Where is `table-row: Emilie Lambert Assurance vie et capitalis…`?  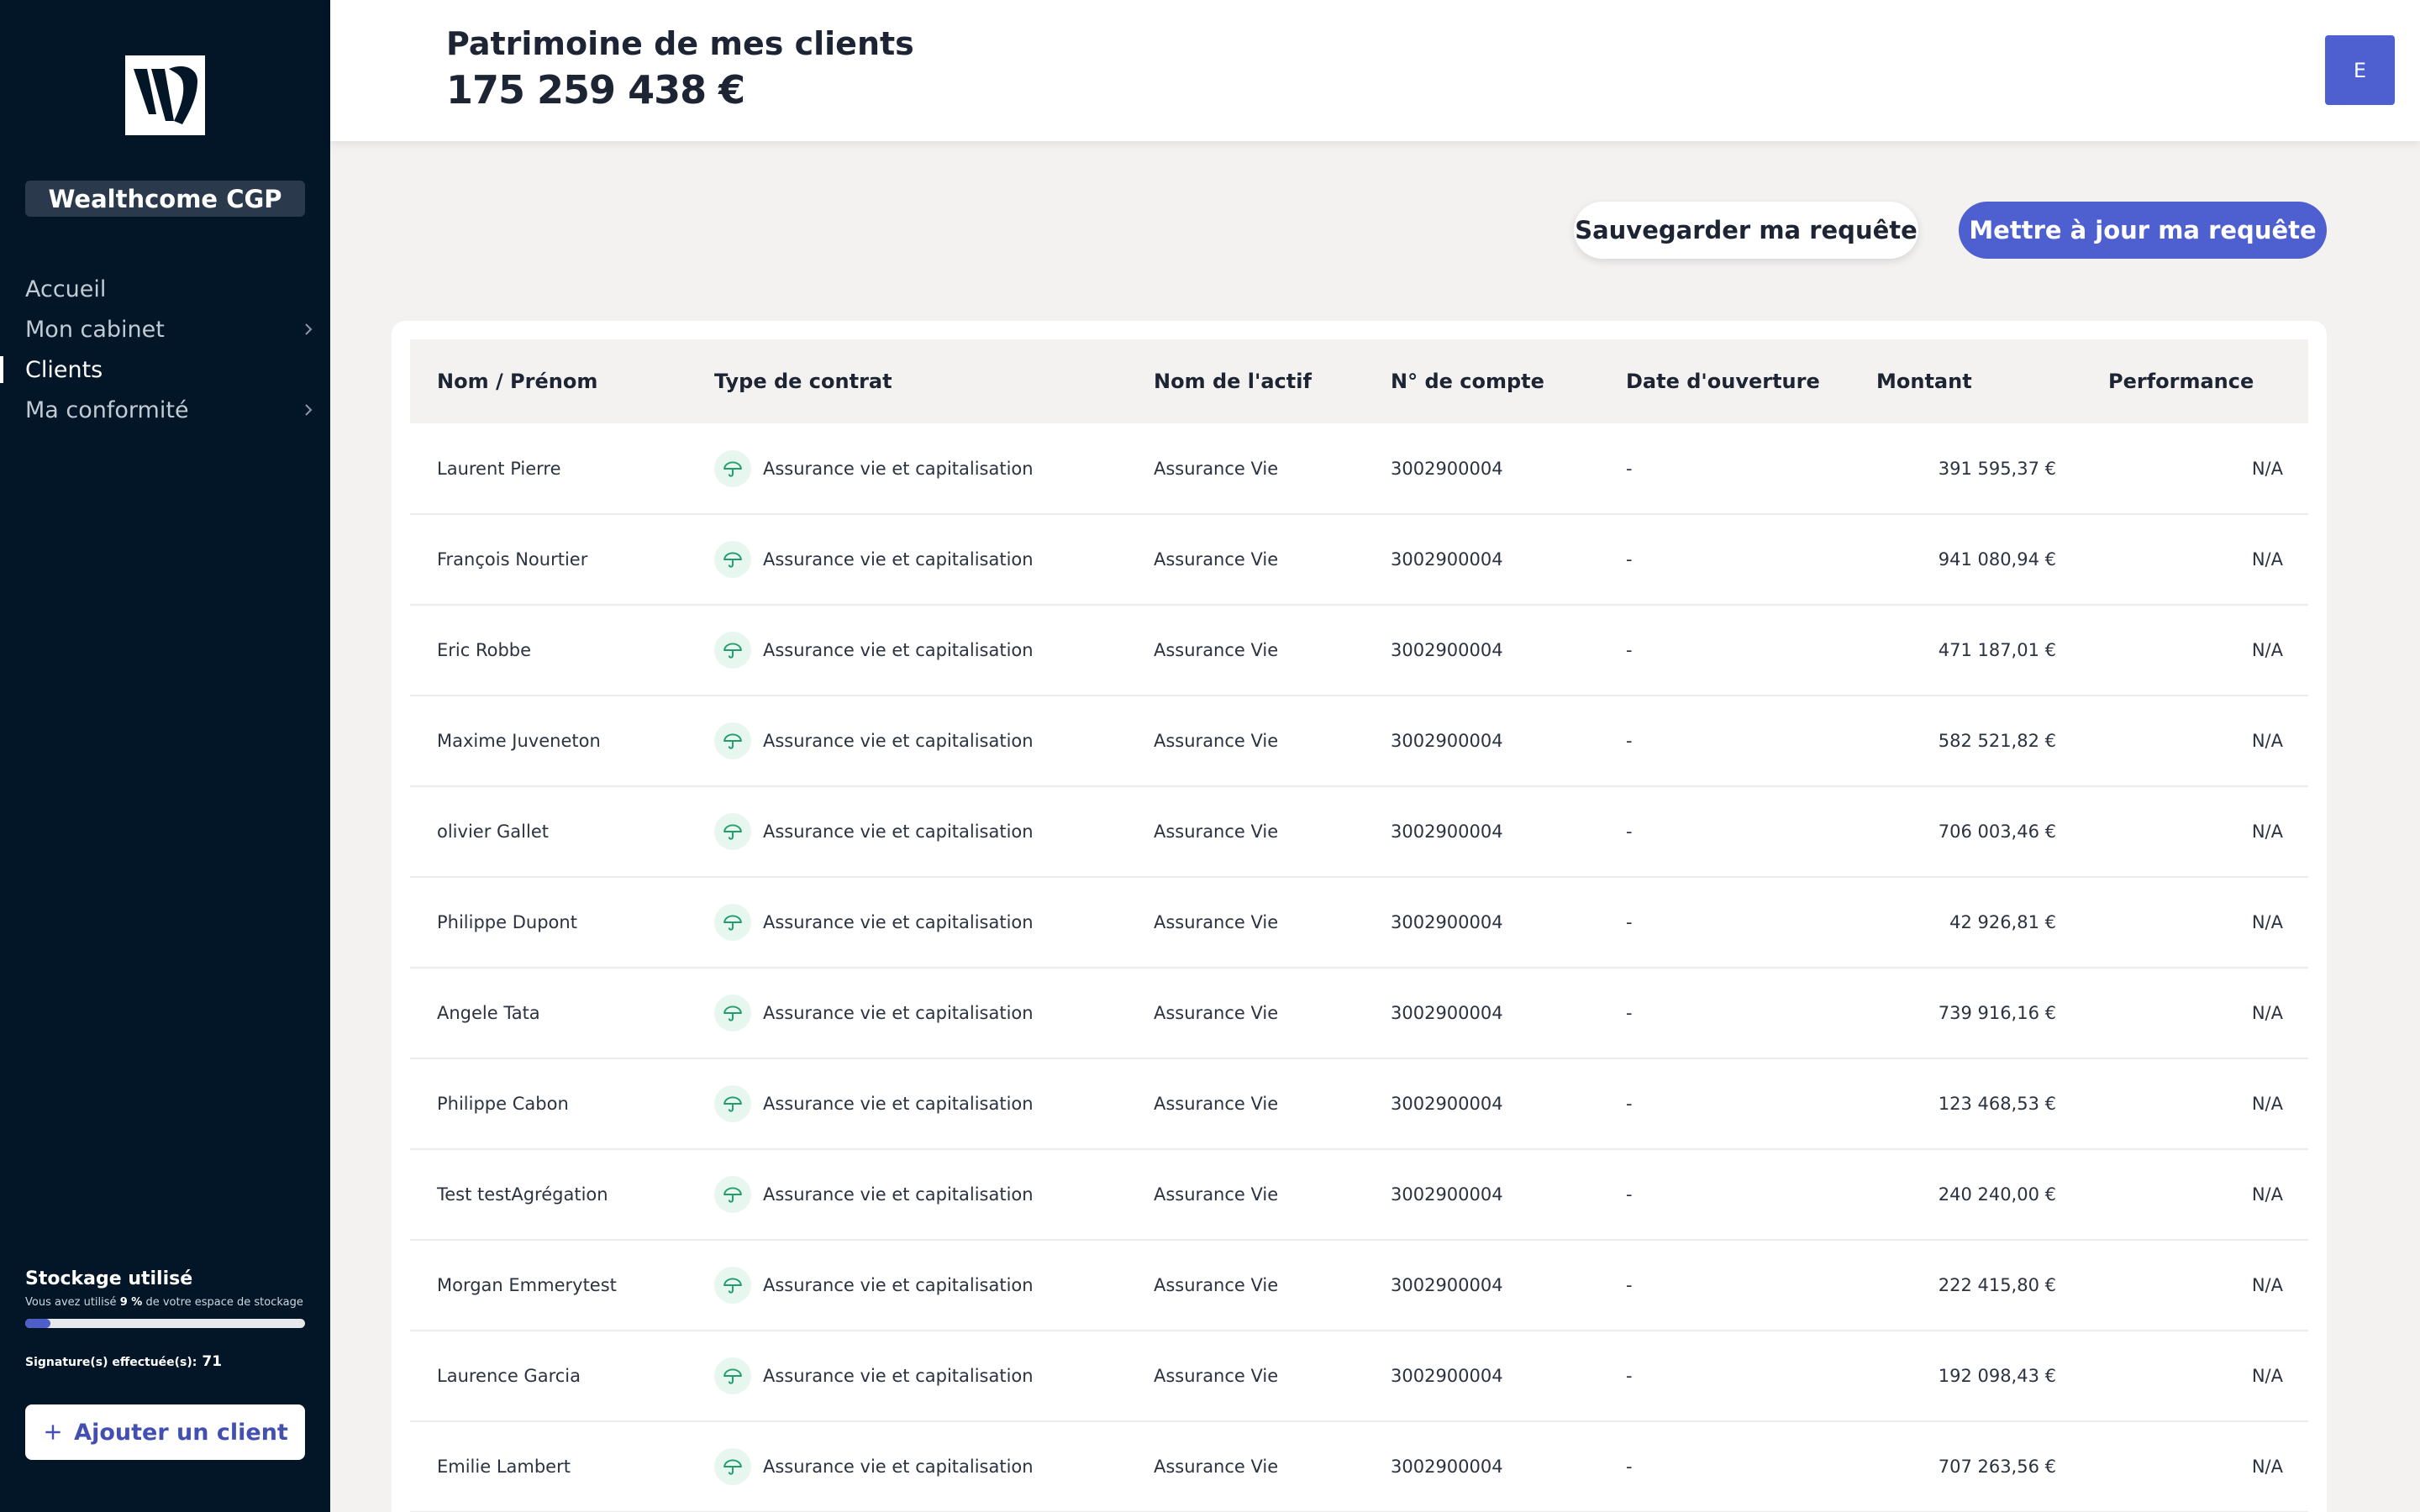
table-row: Emilie Lambert Assurance vie et capitalis… is located at coordinates (1359, 1466).